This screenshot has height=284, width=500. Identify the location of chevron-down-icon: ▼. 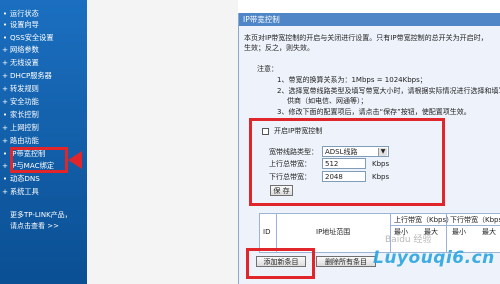
(382, 152).